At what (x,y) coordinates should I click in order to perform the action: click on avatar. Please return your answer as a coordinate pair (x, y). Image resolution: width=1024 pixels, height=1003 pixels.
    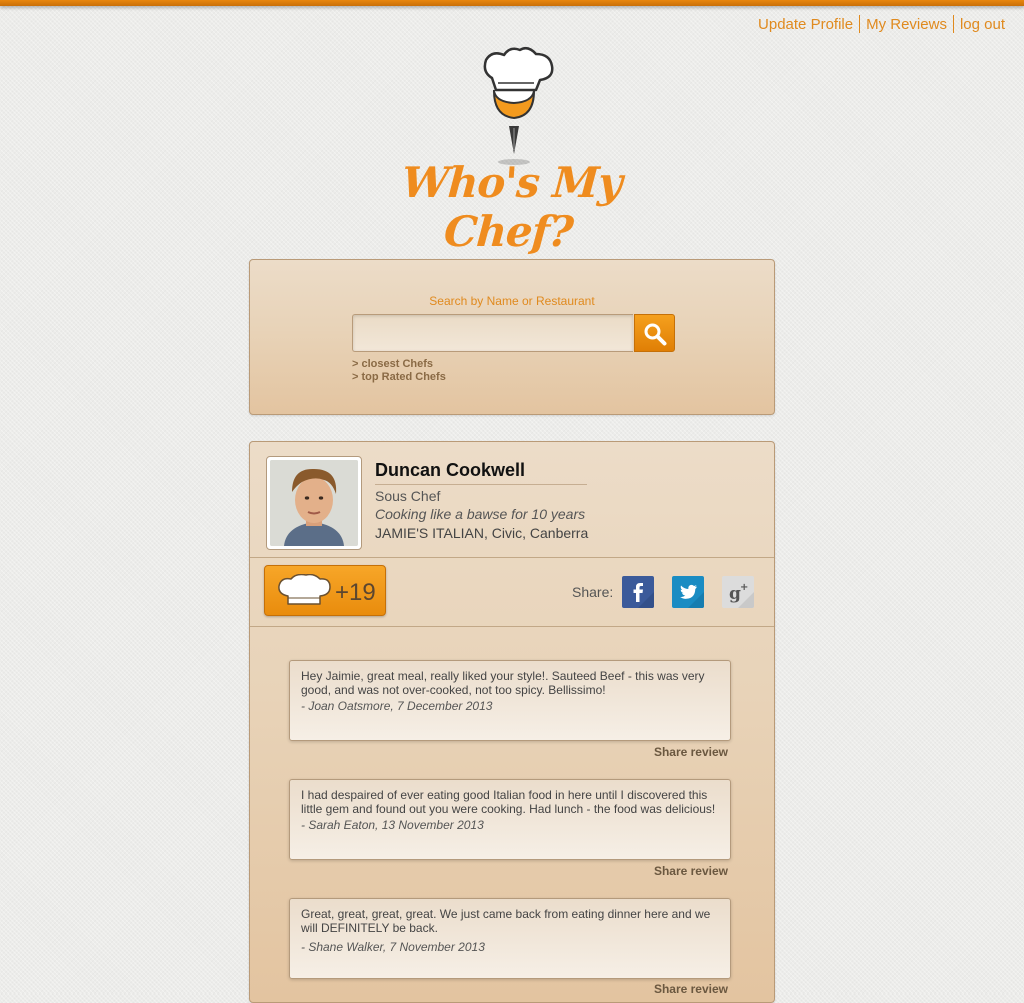
    Looking at the image, I should click on (314, 503).